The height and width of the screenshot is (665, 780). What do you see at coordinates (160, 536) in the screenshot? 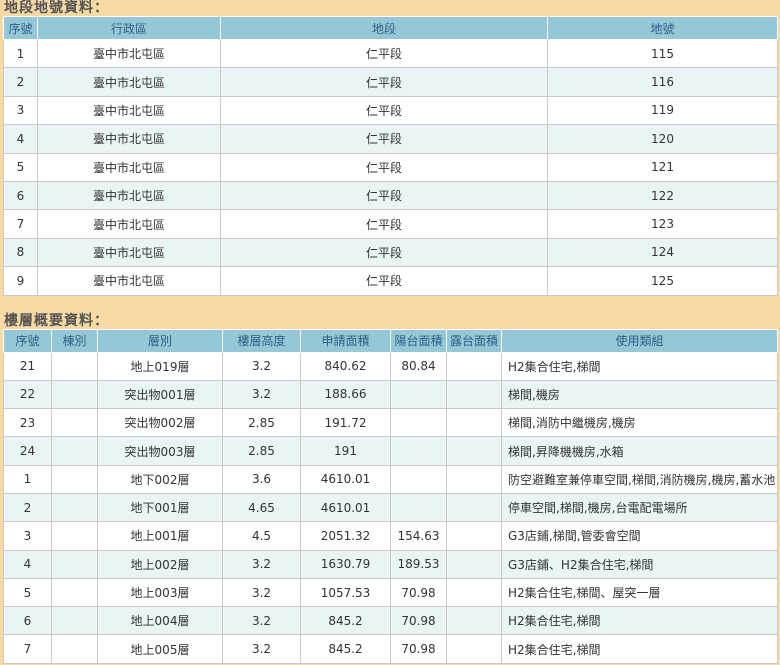
I see `cell-level: 地上001層` at bounding box center [160, 536].